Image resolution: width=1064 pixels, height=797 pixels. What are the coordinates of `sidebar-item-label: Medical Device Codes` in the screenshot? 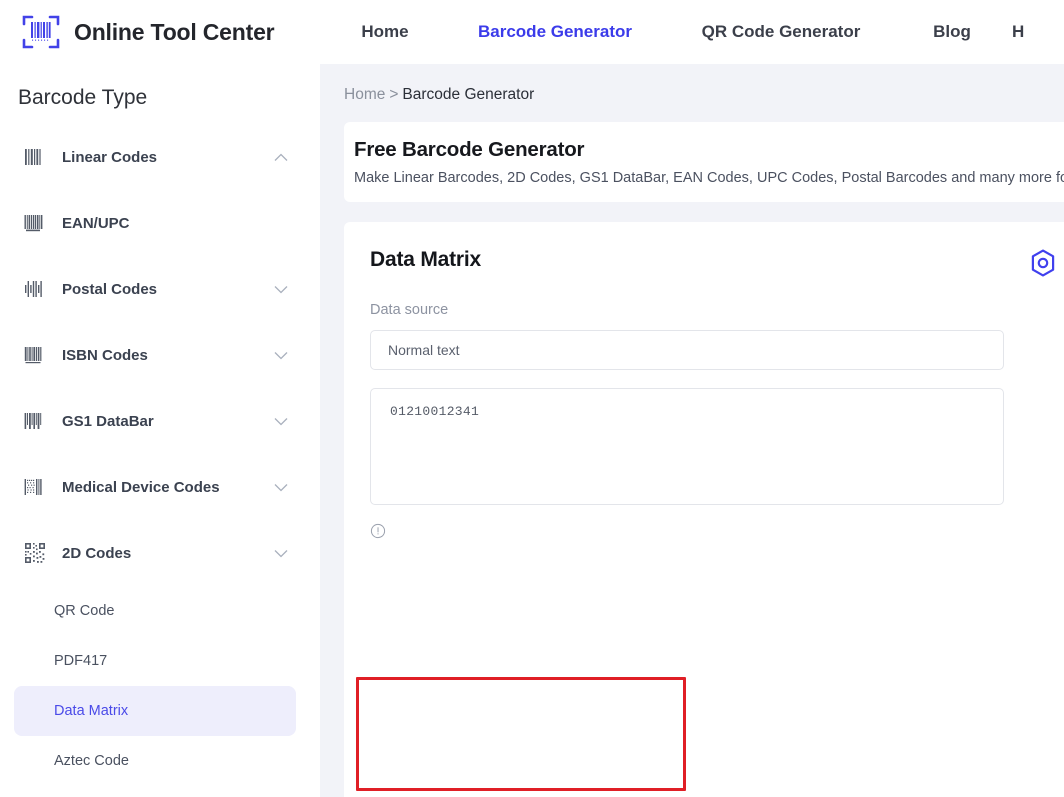 It's located at (141, 487).